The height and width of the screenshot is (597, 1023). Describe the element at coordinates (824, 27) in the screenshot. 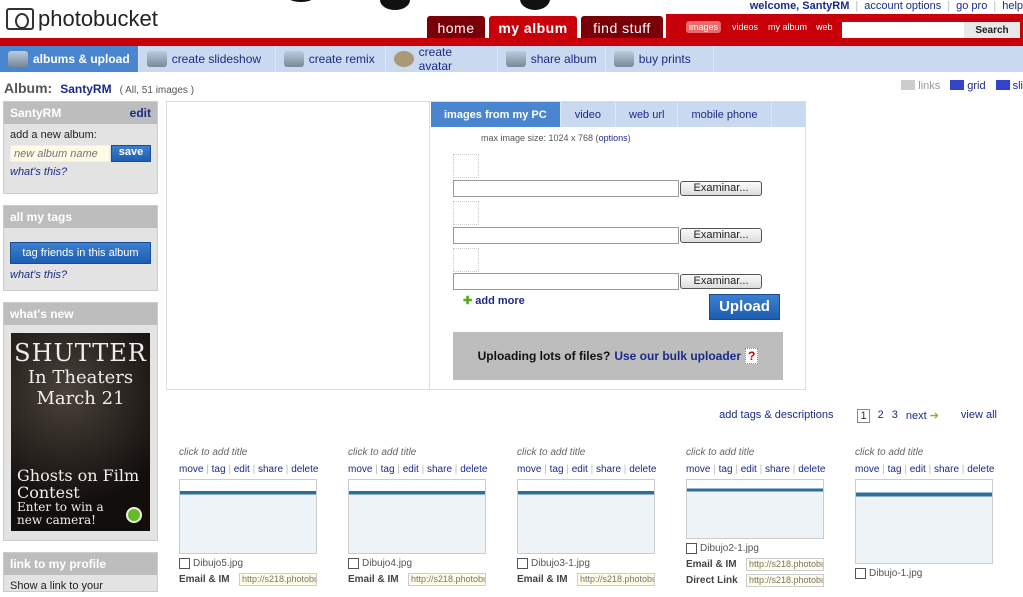

I see `search-option-web: web` at that location.